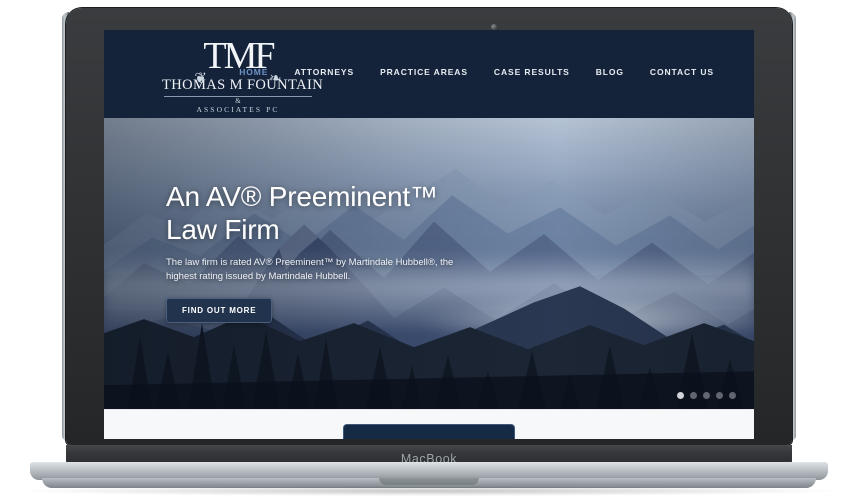 The image size is (858, 503). I want to click on hero-headline: An AV® Preeminent™ Law Firm, so click(331, 213).